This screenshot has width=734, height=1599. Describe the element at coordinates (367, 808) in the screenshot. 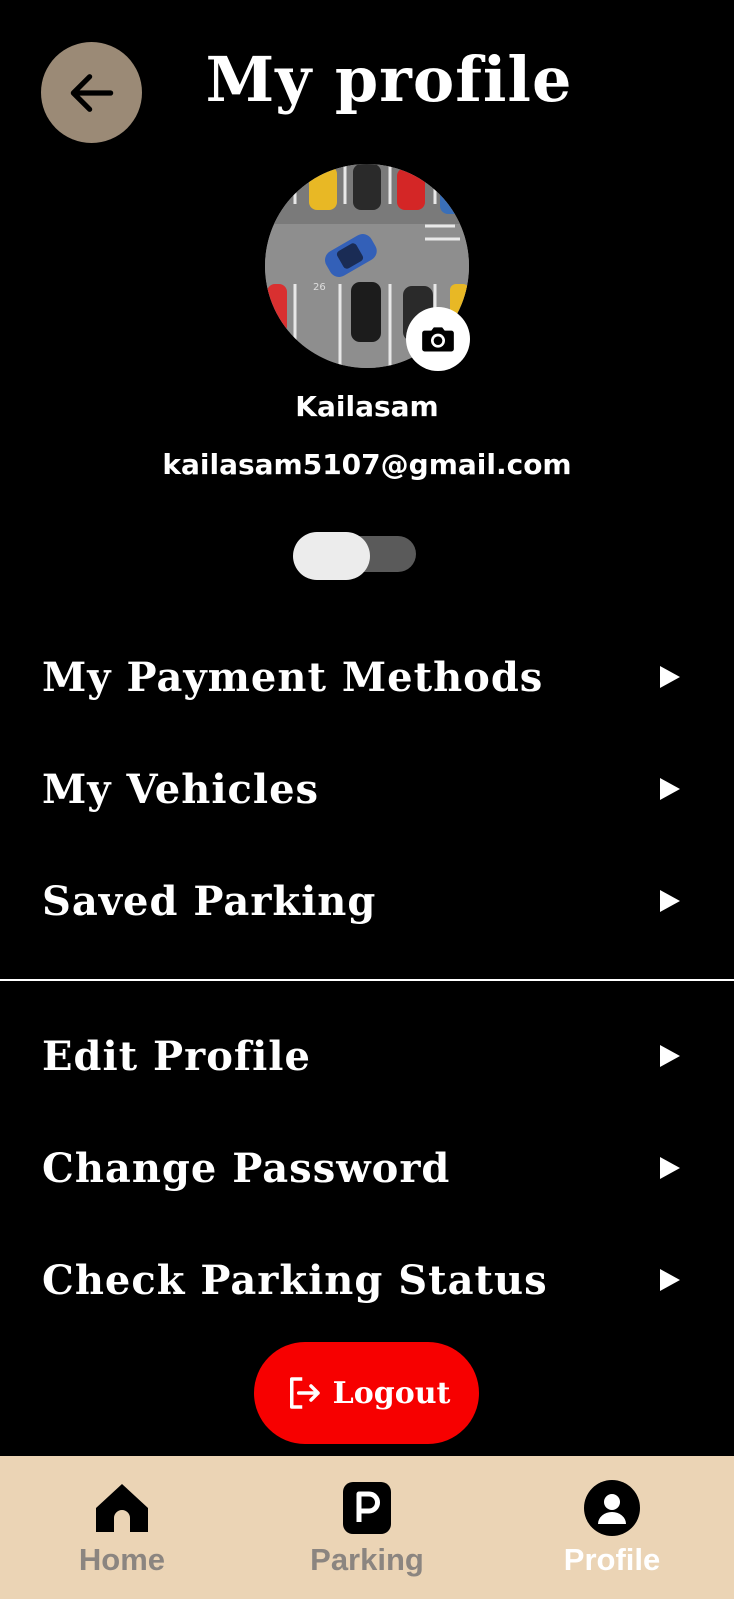

I see `menu-item-my-vehicles: My Vehicles` at that location.